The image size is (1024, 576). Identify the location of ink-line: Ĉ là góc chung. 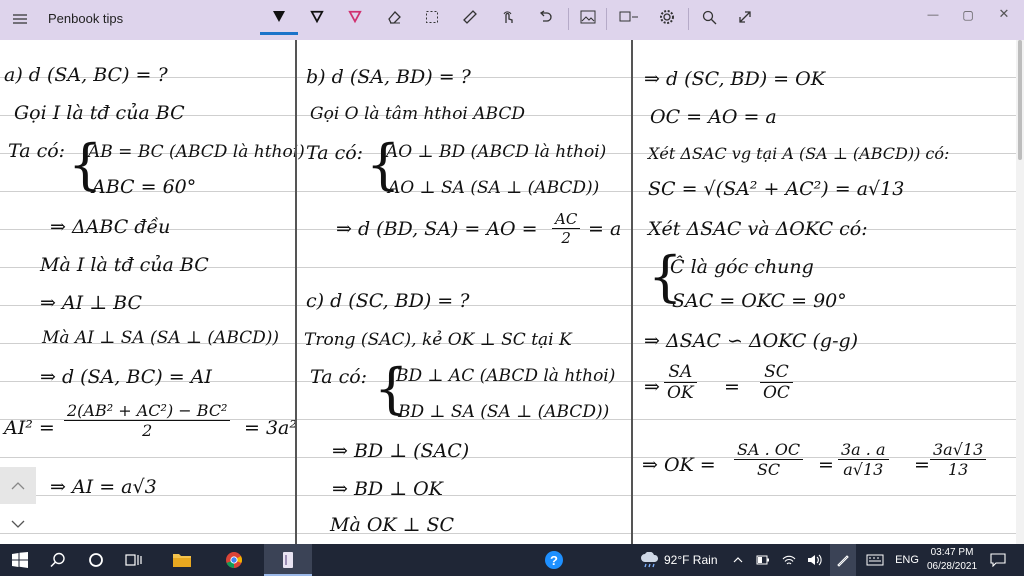
(742, 267).